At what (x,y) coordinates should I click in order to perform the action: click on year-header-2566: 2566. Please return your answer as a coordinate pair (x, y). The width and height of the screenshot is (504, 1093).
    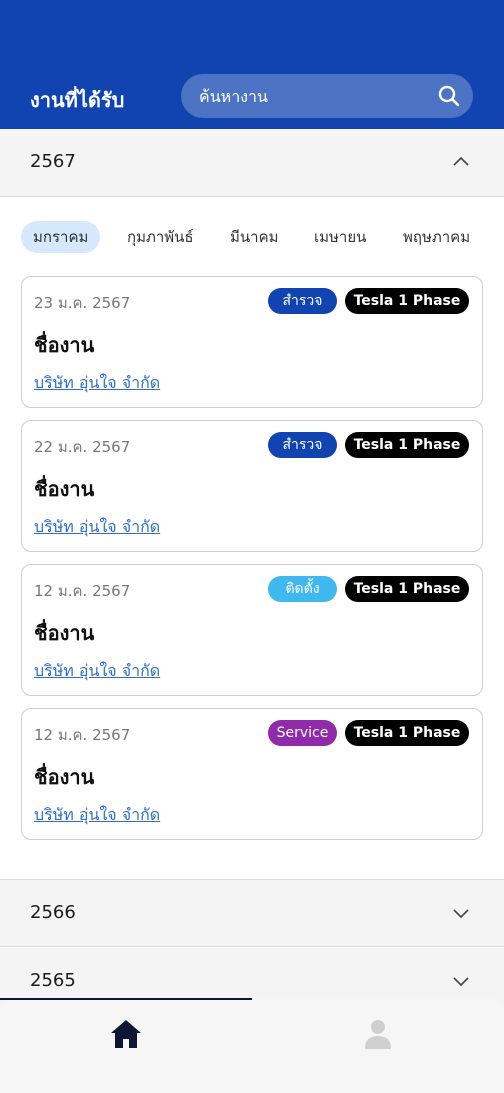
    Looking at the image, I should click on (252, 913).